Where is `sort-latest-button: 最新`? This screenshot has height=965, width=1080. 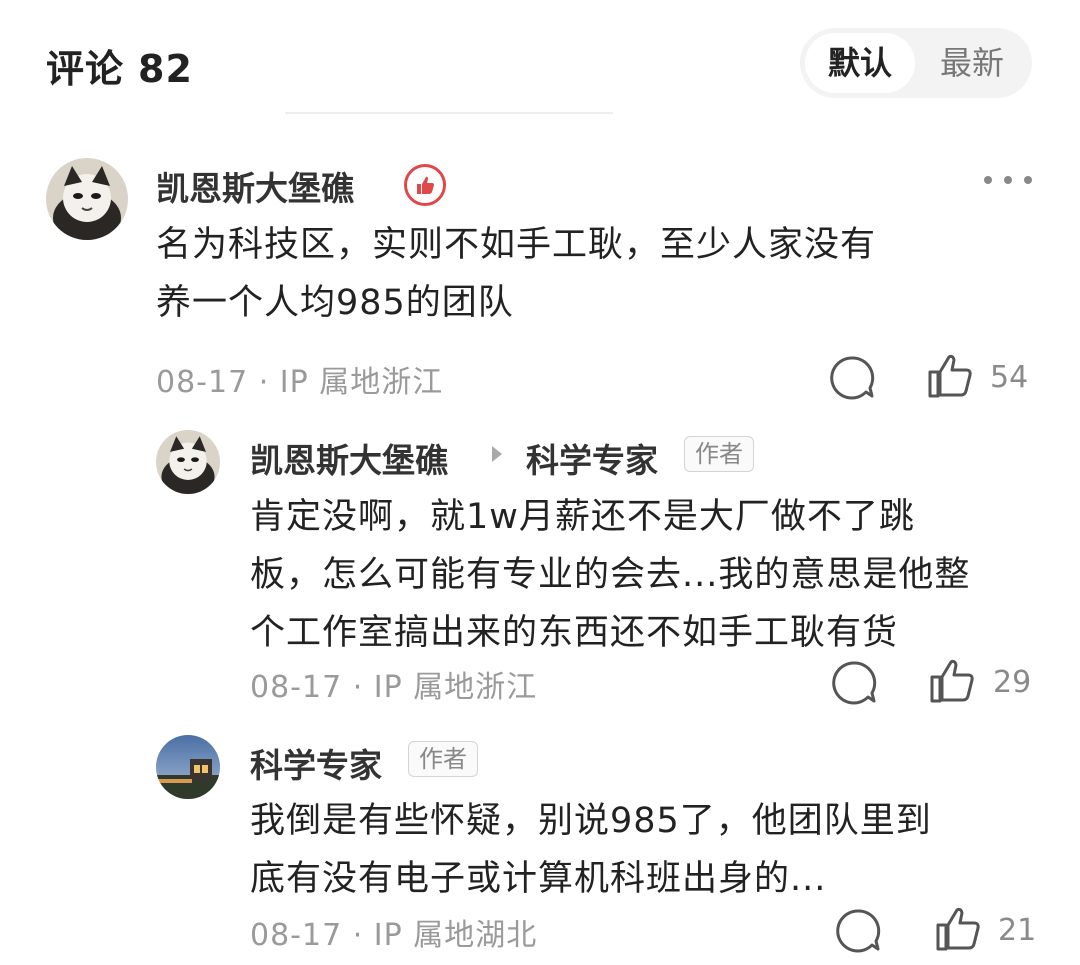 sort-latest-button: 最新 is located at coordinates (972, 63).